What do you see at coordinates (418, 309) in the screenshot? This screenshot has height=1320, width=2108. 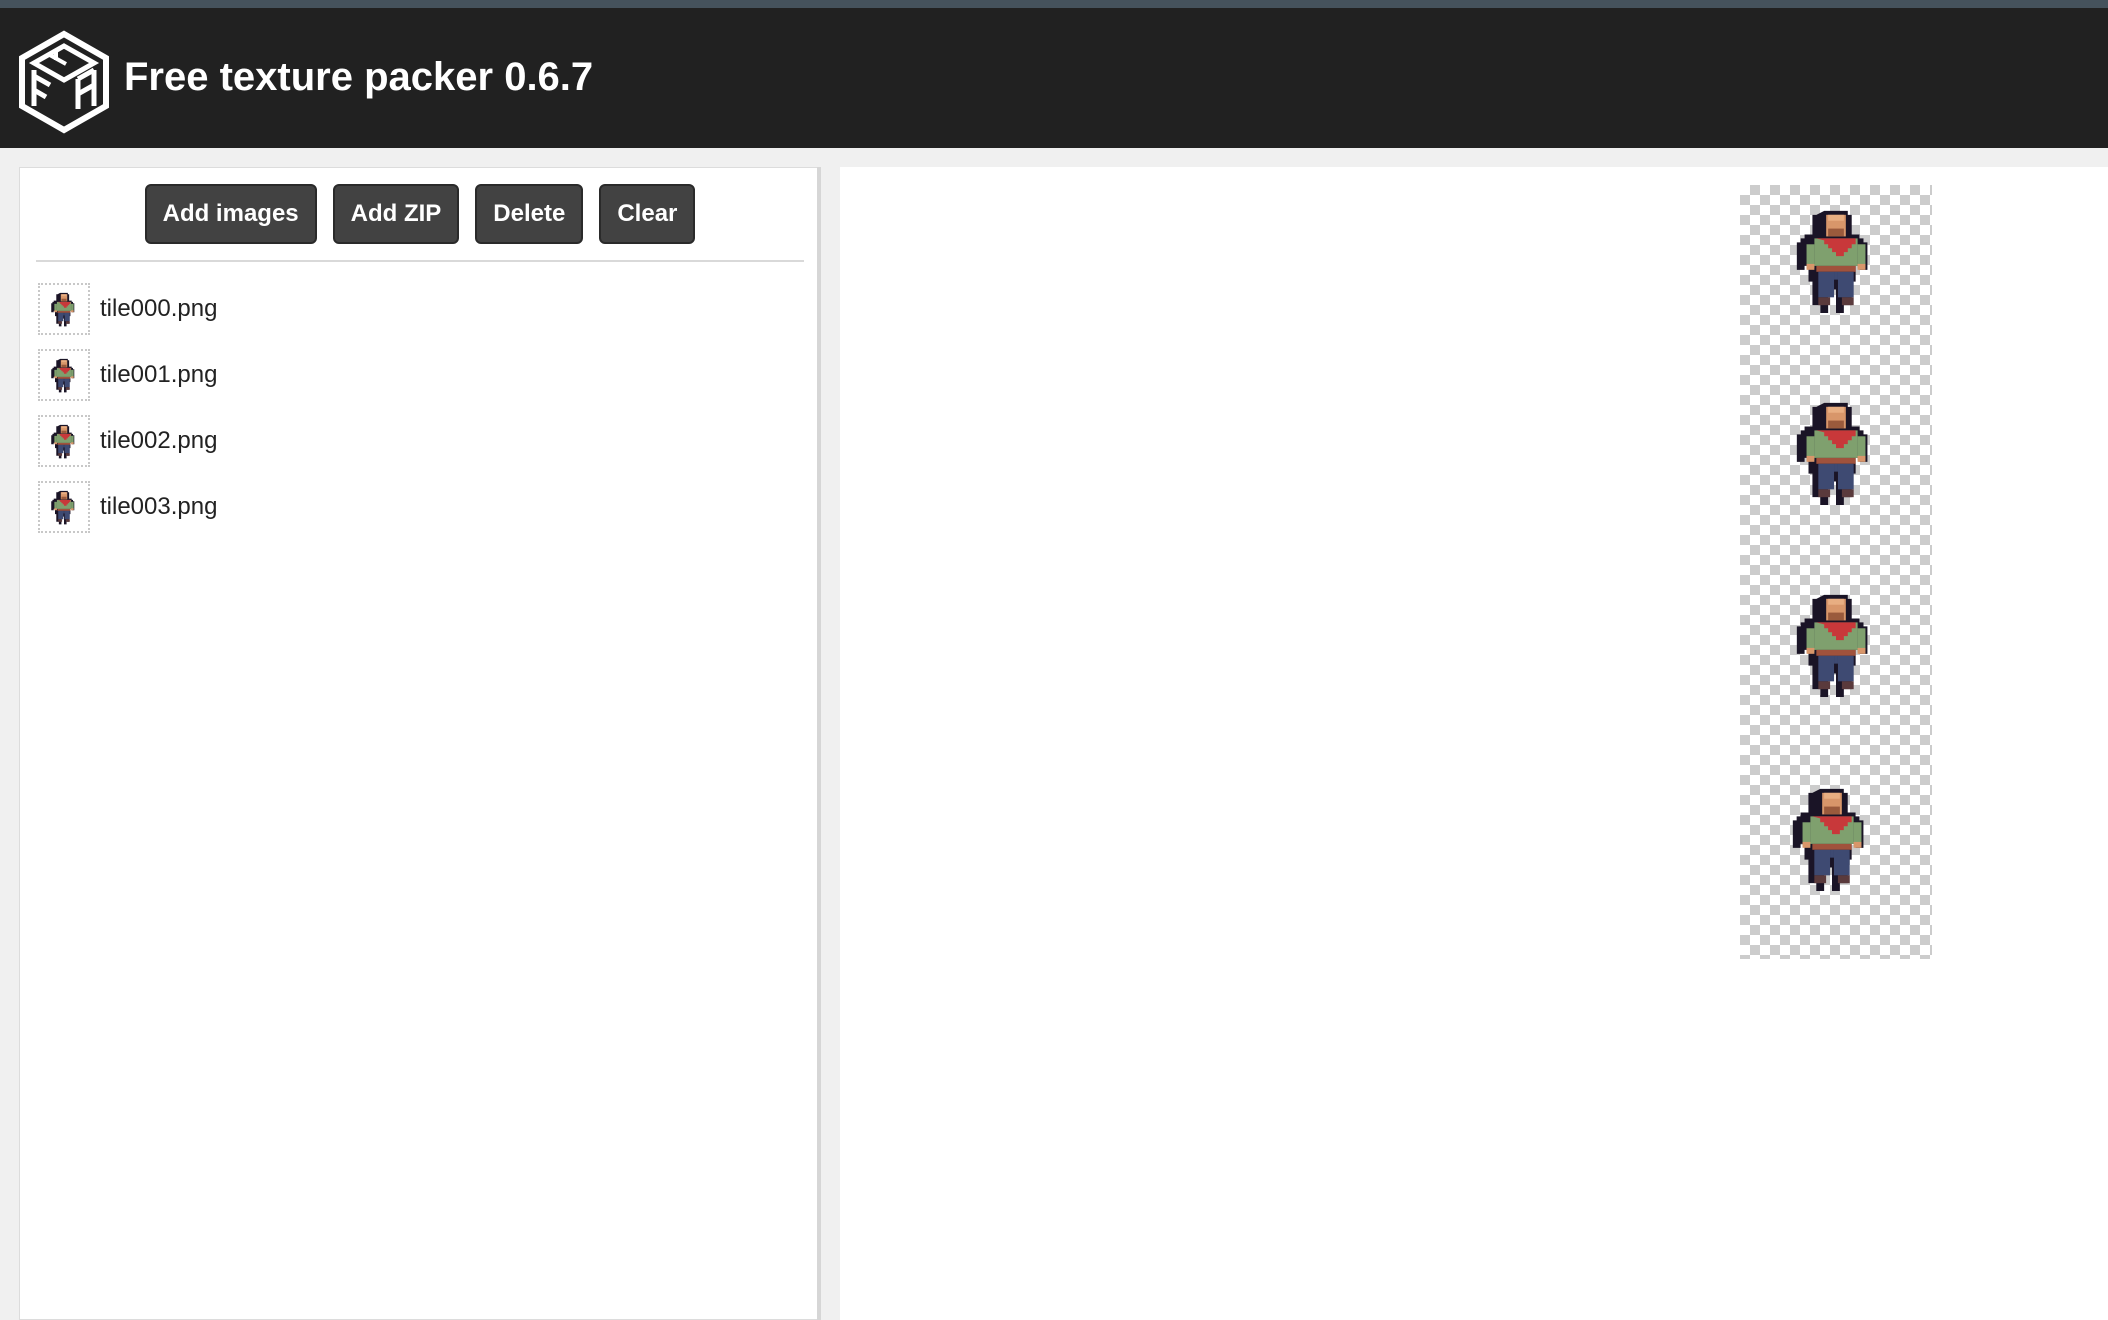 I see `list-item: tile000.png` at bounding box center [418, 309].